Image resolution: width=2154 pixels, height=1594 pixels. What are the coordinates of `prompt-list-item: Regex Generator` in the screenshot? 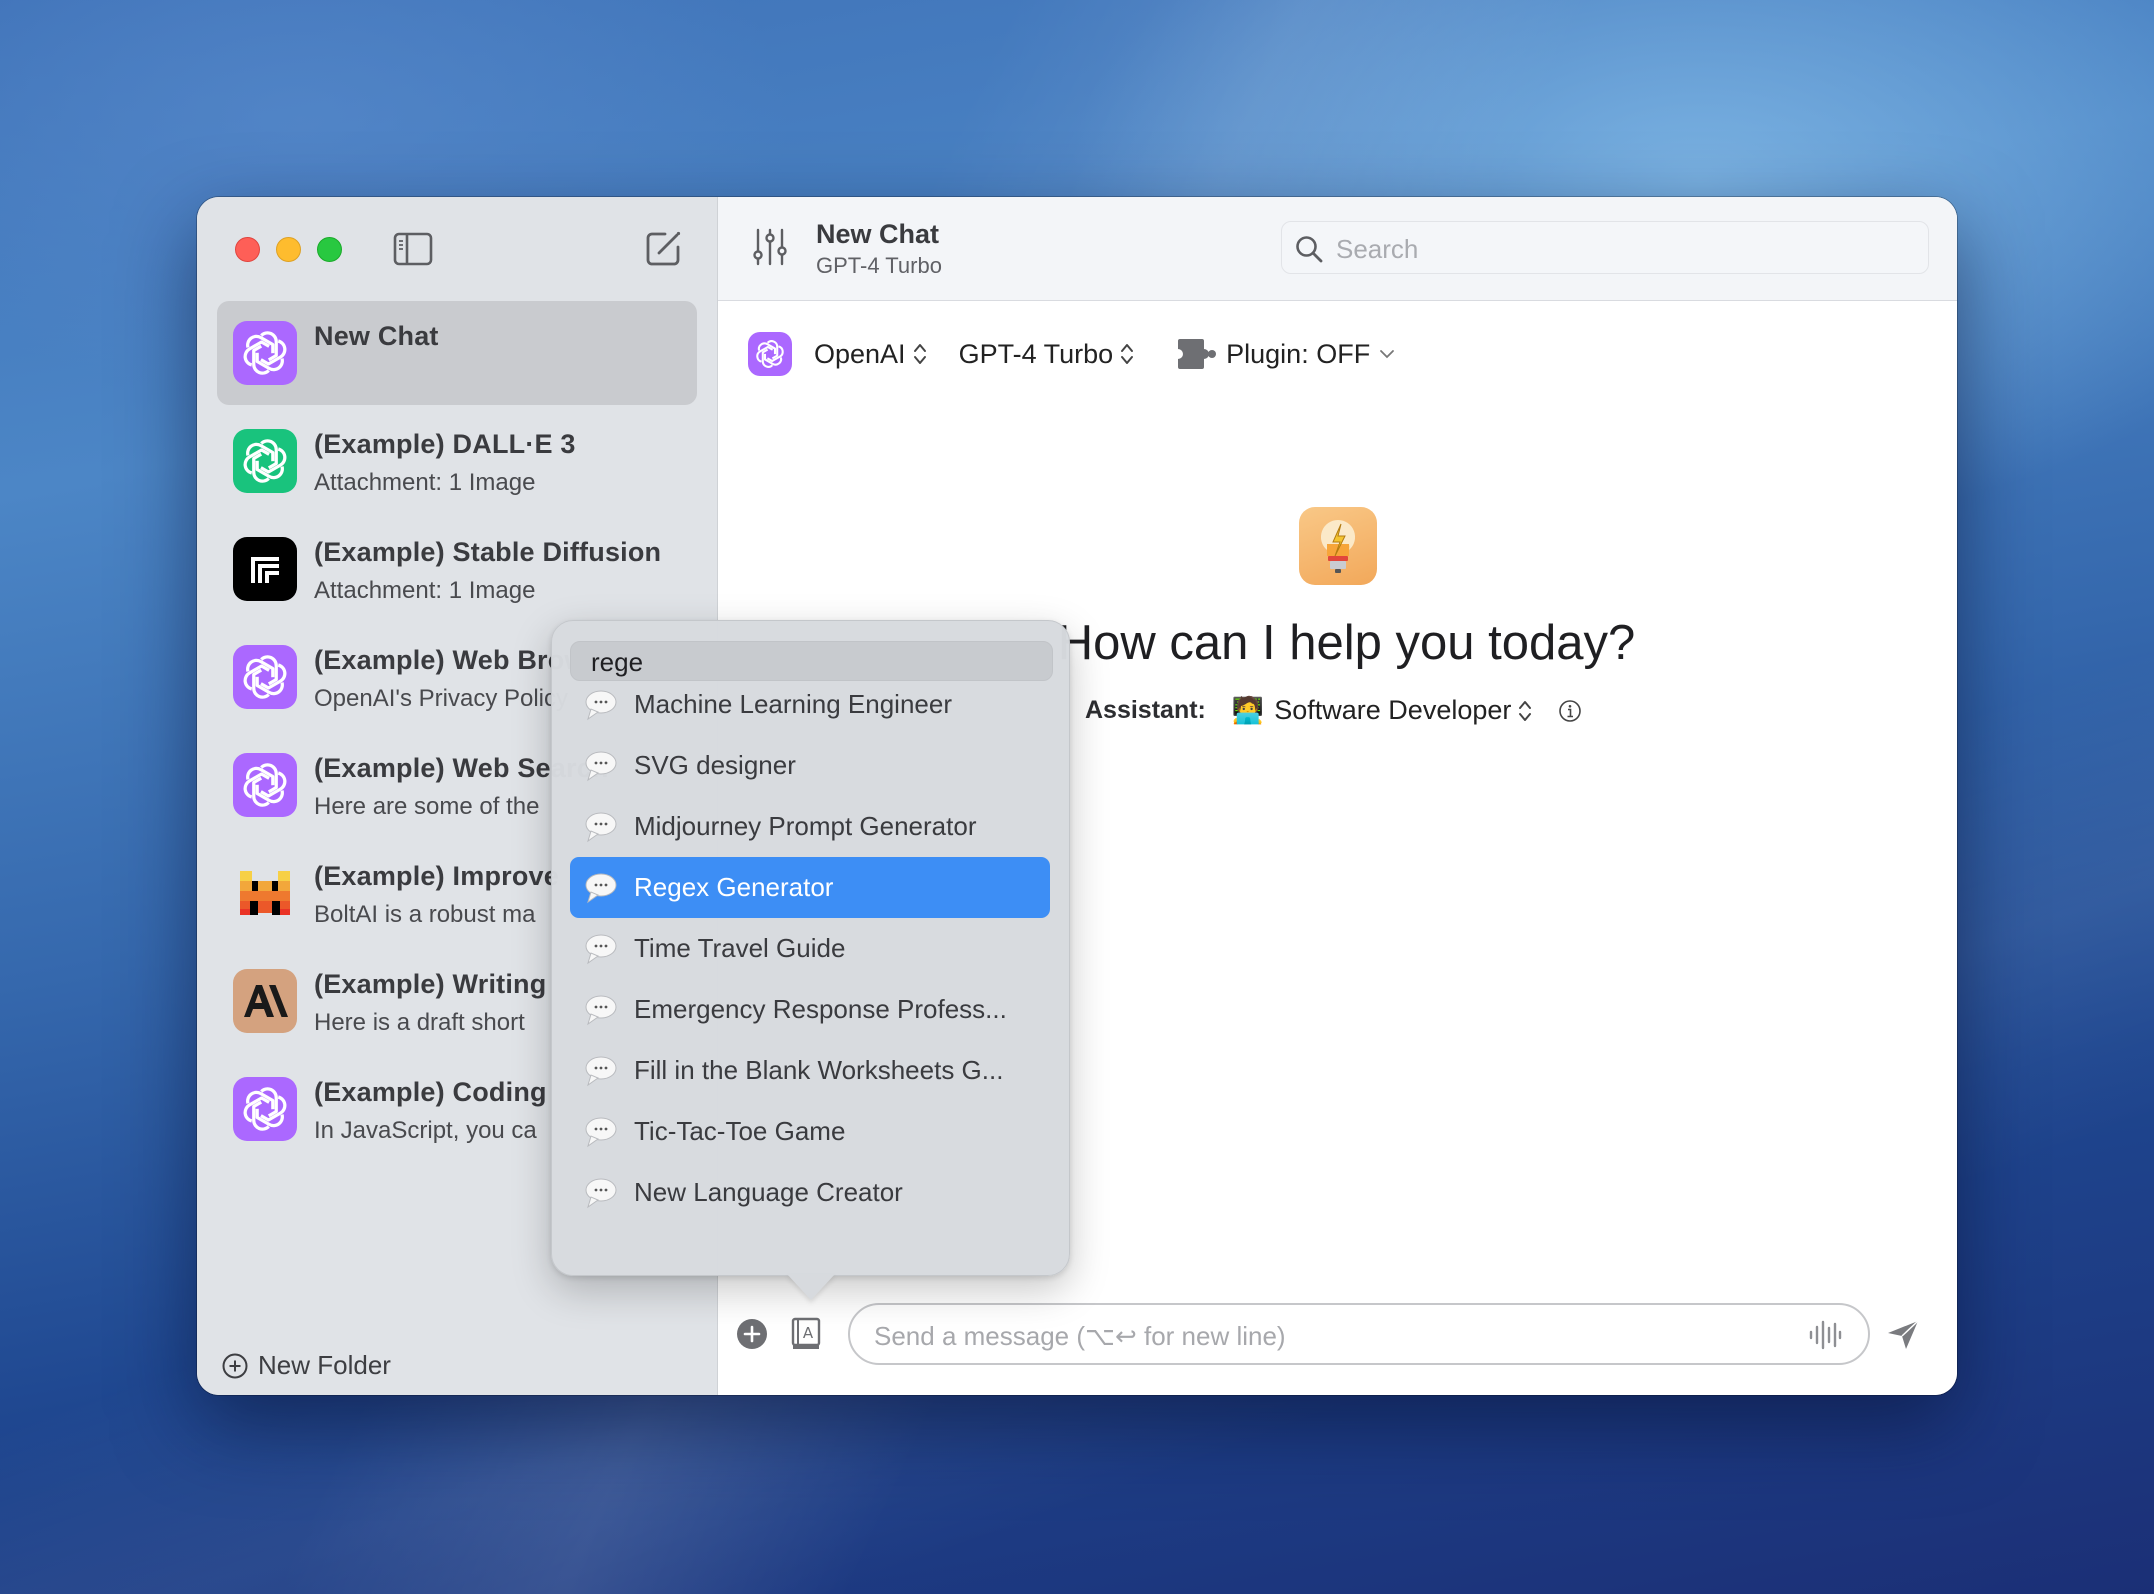 It's located at (810, 887).